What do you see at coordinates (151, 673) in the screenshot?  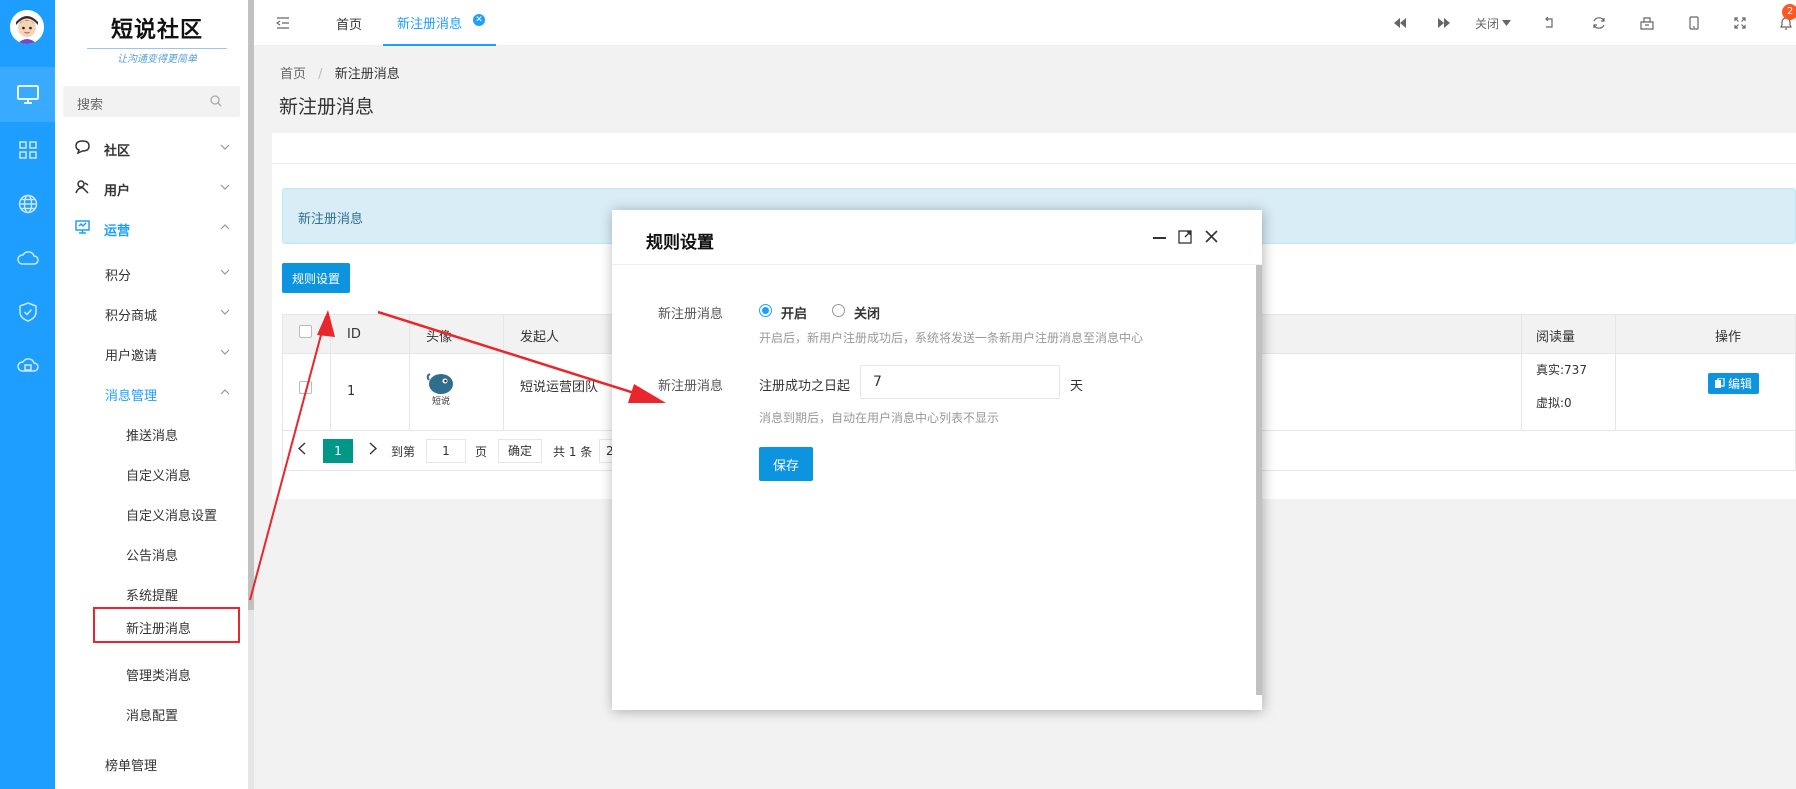 I see `sidebar-item-admin-msg: 管理类消息` at bounding box center [151, 673].